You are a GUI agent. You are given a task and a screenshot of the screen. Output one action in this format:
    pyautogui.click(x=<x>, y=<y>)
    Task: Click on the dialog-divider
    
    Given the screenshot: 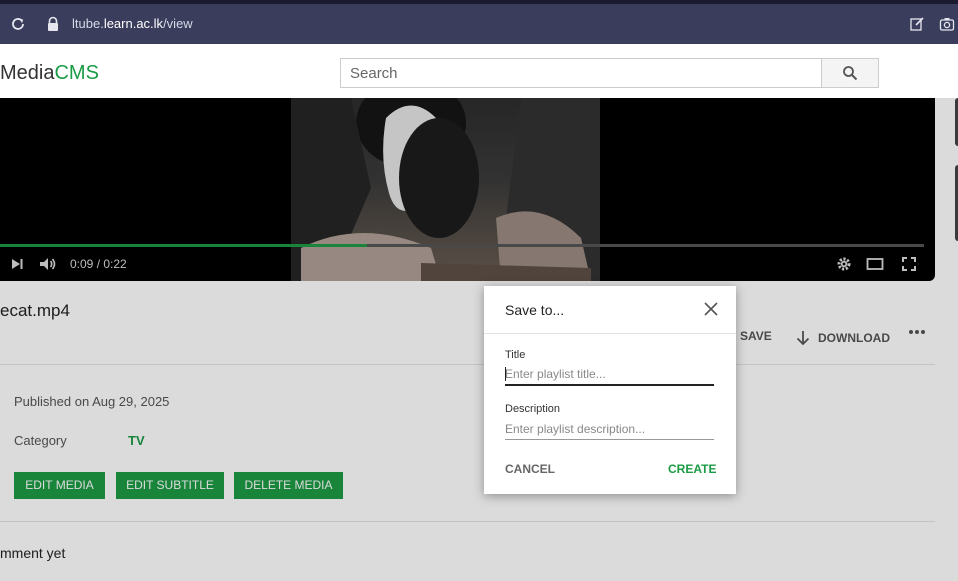 What is the action you would take?
    pyautogui.click(x=610, y=333)
    